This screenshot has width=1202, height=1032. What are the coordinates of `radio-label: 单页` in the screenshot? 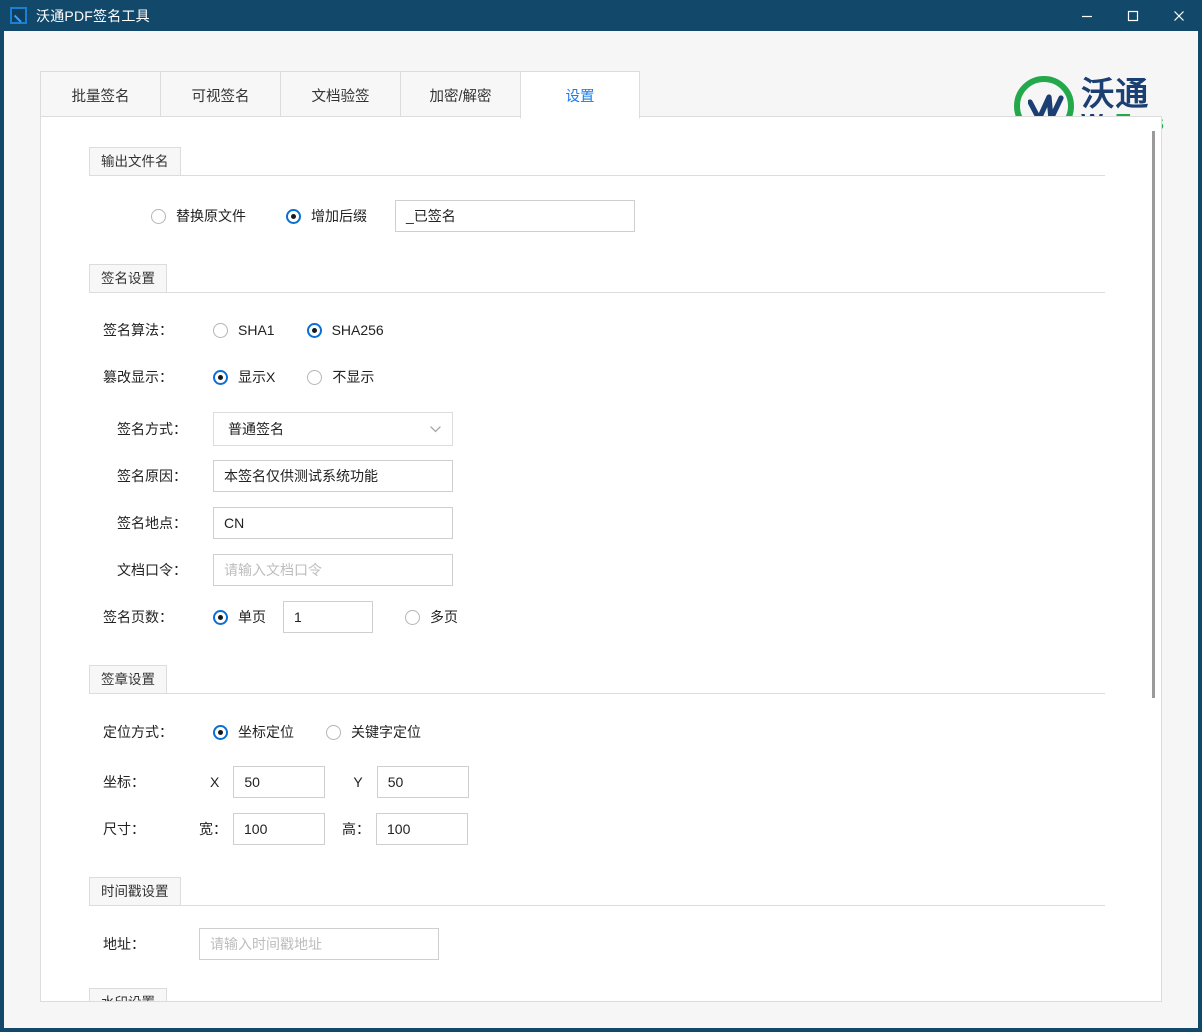 It's located at (252, 617).